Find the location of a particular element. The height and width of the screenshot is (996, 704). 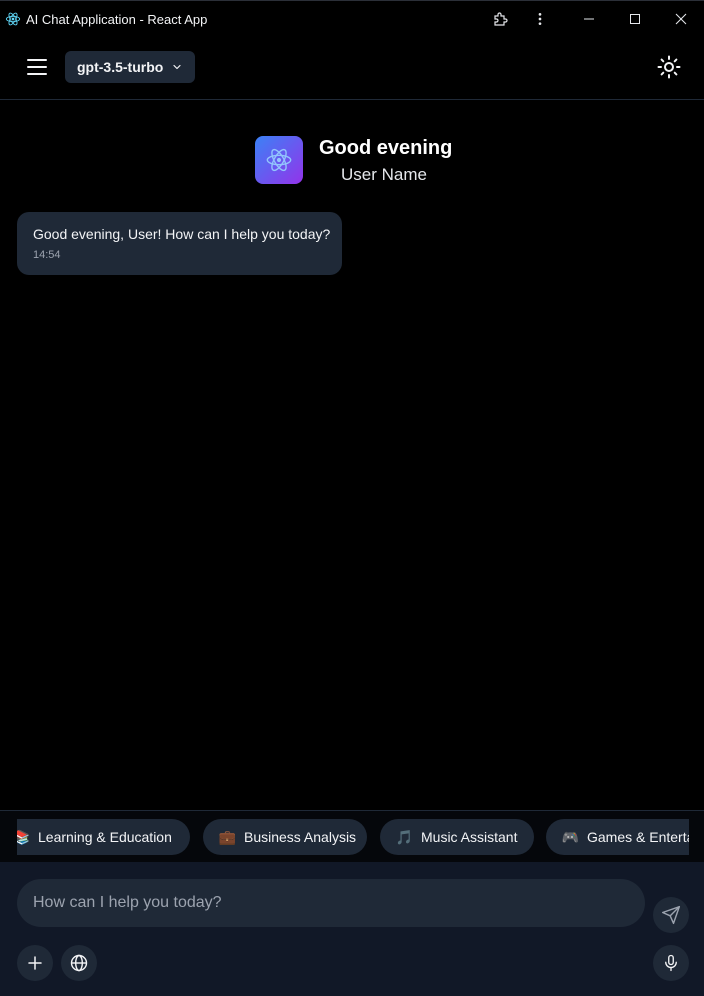

puzzle-icon is located at coordinates (501, 19).